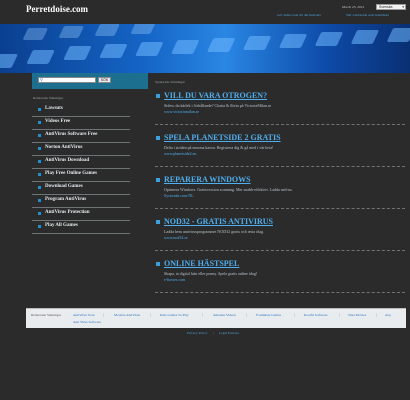  I want to click on sidebar-item-play-free-online-games: Play Free Online Games, so click(81, 176).